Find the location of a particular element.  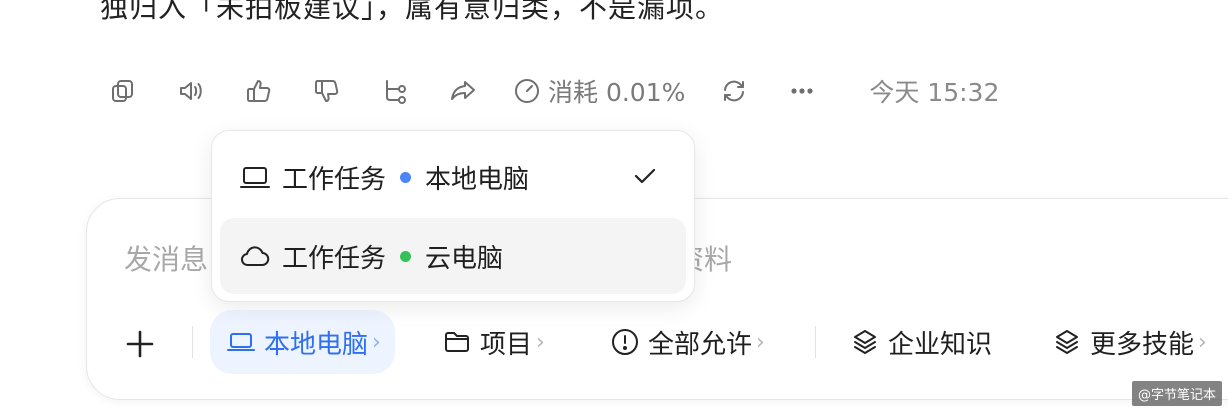

more-button is located at coordinates (802, 91).